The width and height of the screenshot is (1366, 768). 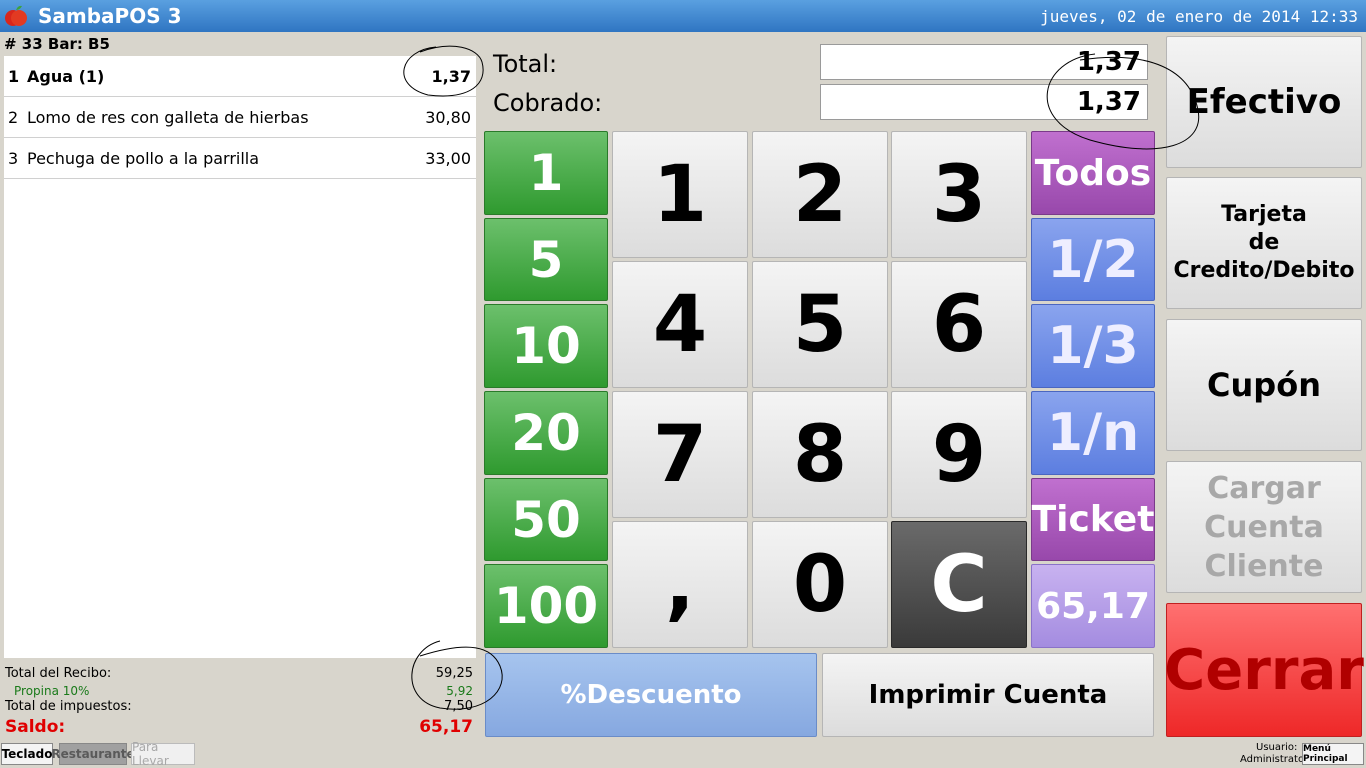 I want to click on card-button-line2: de, so click(x=1264, y=242).